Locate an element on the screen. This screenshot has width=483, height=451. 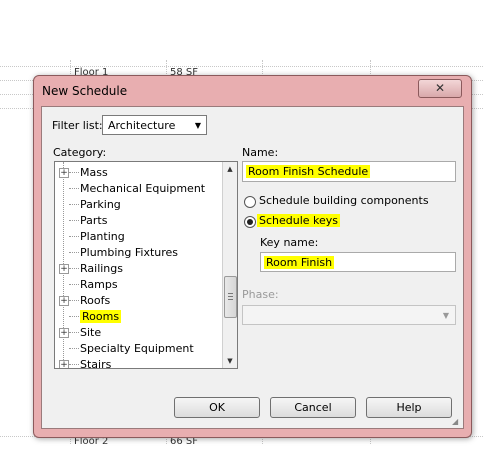
filter-list-dropdown: Architecture ▼ is located at coordinates (154, 125).